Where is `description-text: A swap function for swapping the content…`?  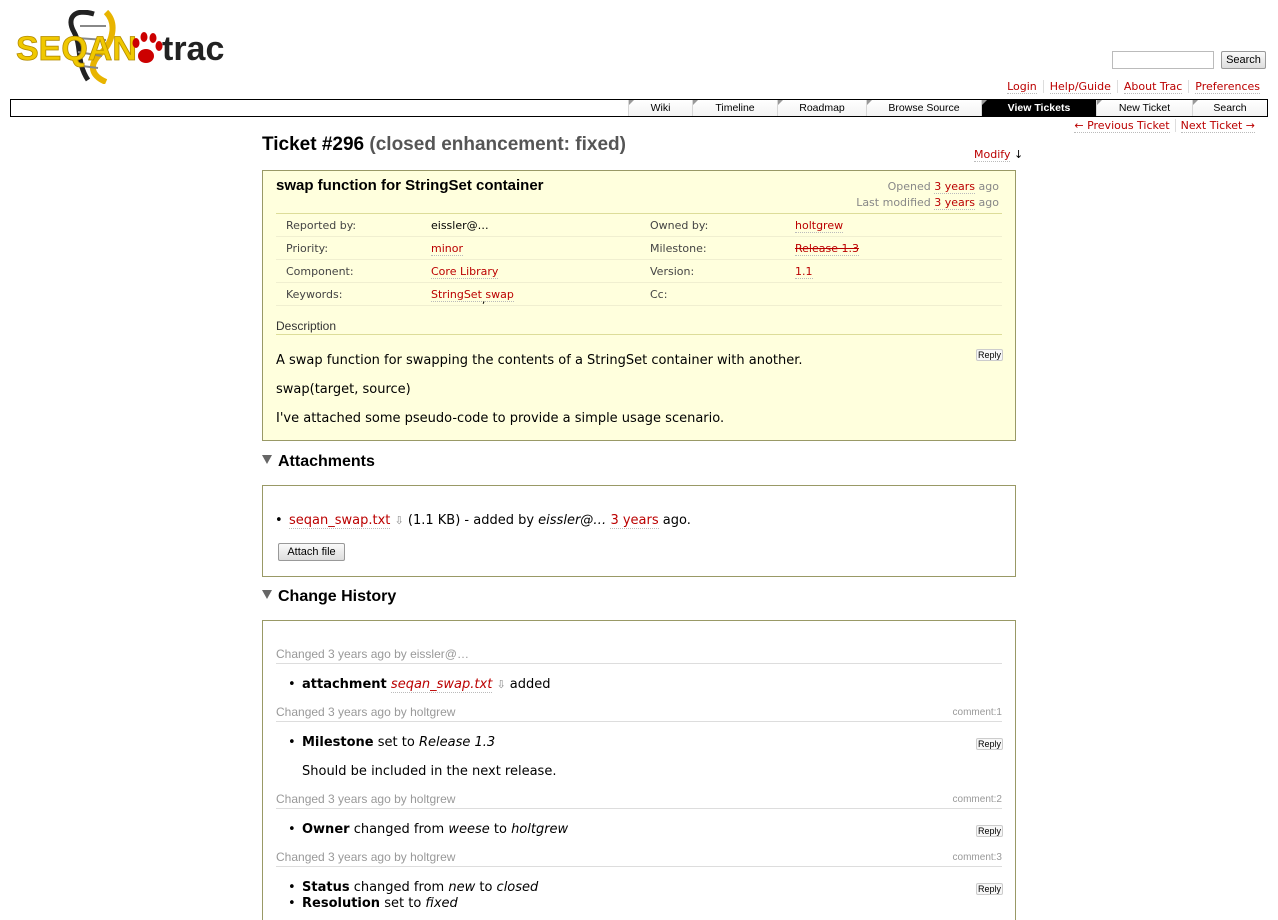
description-text: A swap function for swapping the content… is located at coordinates (616, 389).